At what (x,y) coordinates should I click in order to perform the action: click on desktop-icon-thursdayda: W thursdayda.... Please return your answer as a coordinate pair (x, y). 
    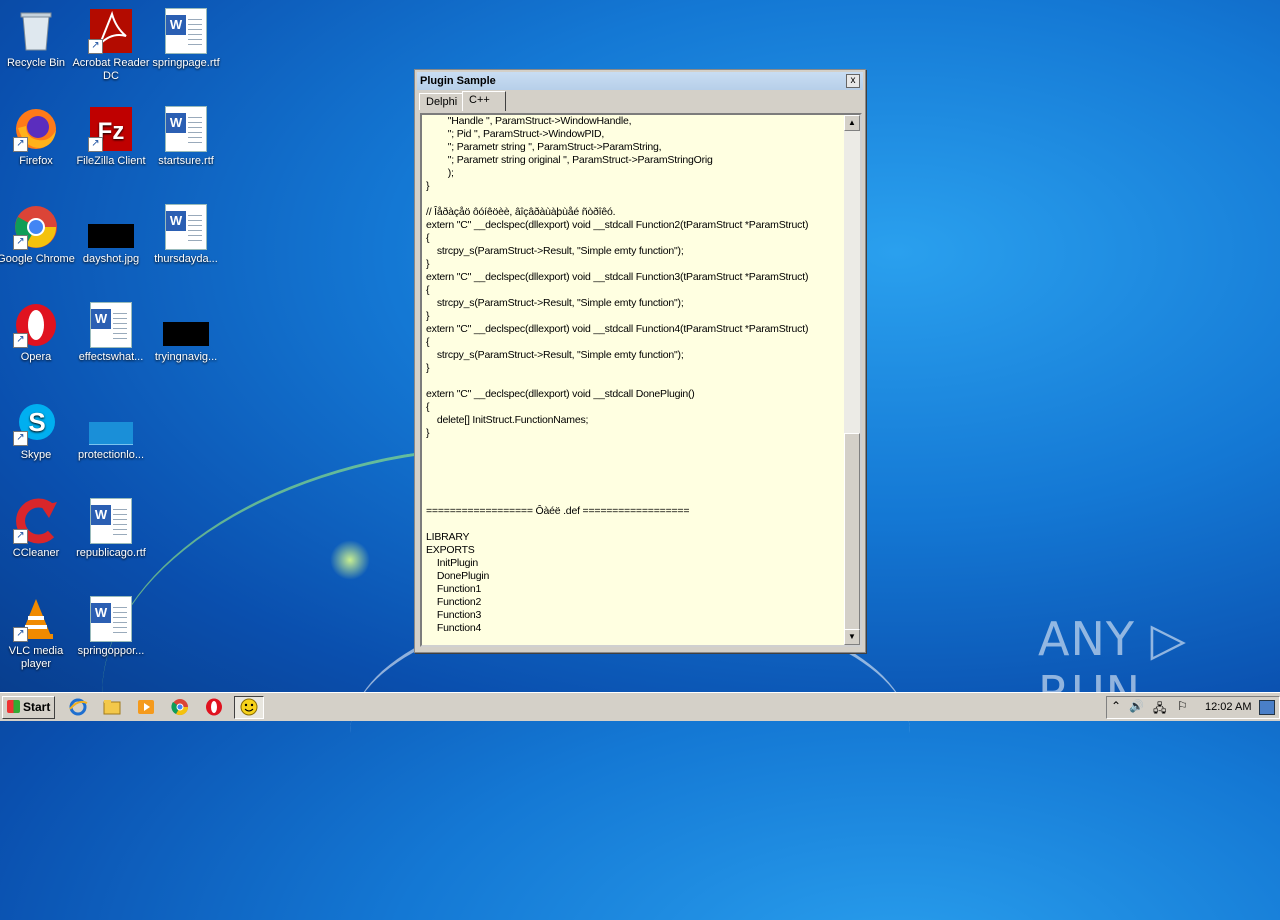
    Looking at the image, I should click on (186, 235).